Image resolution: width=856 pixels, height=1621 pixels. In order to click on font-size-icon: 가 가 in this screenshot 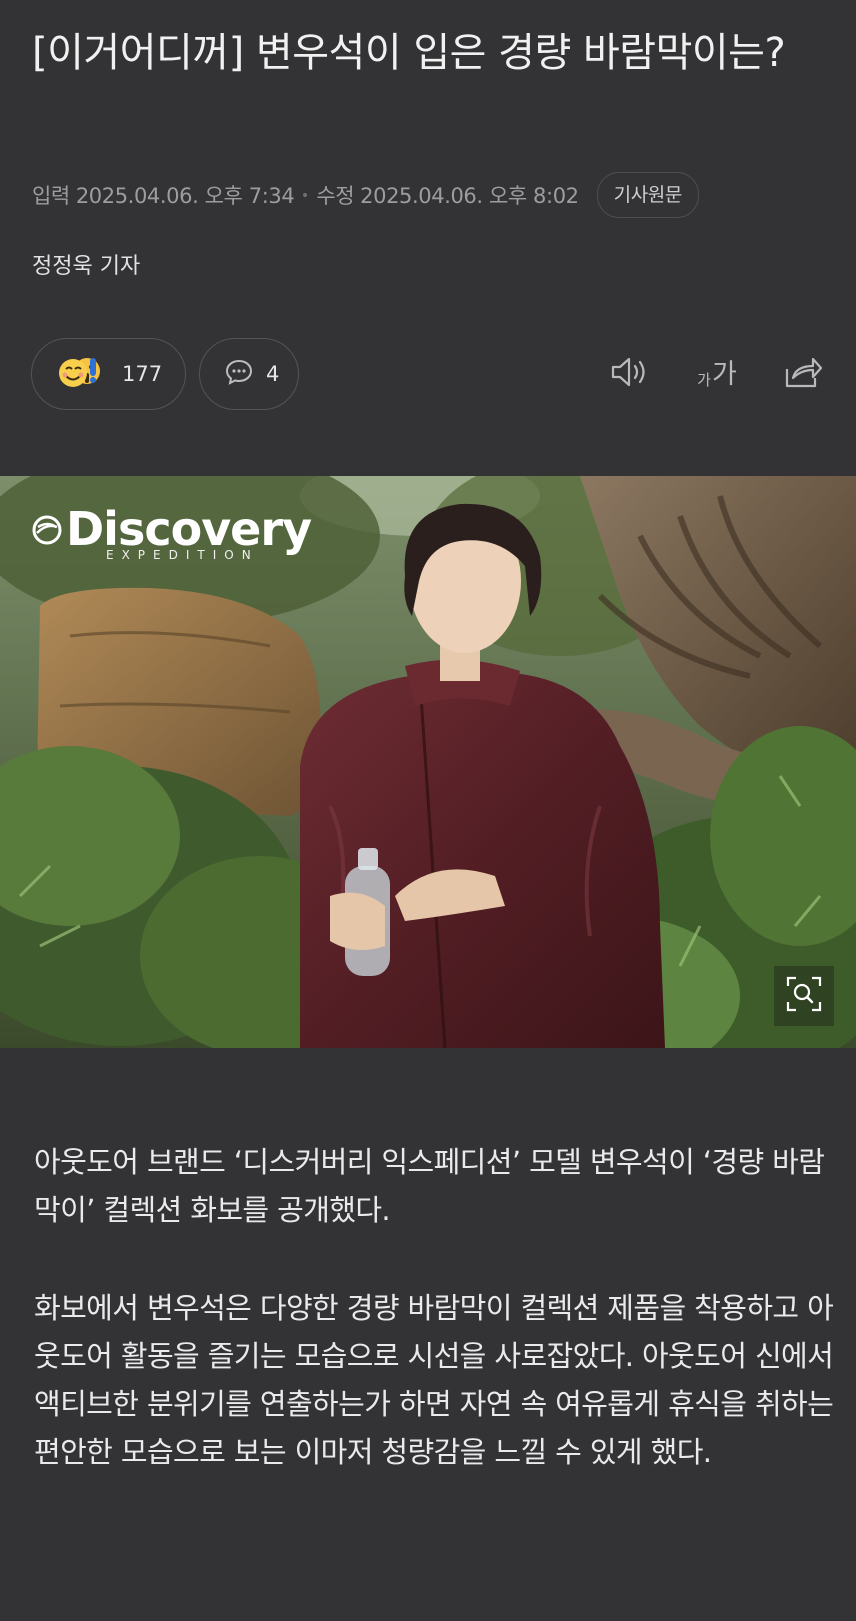, I will do `click(717, 374)`.